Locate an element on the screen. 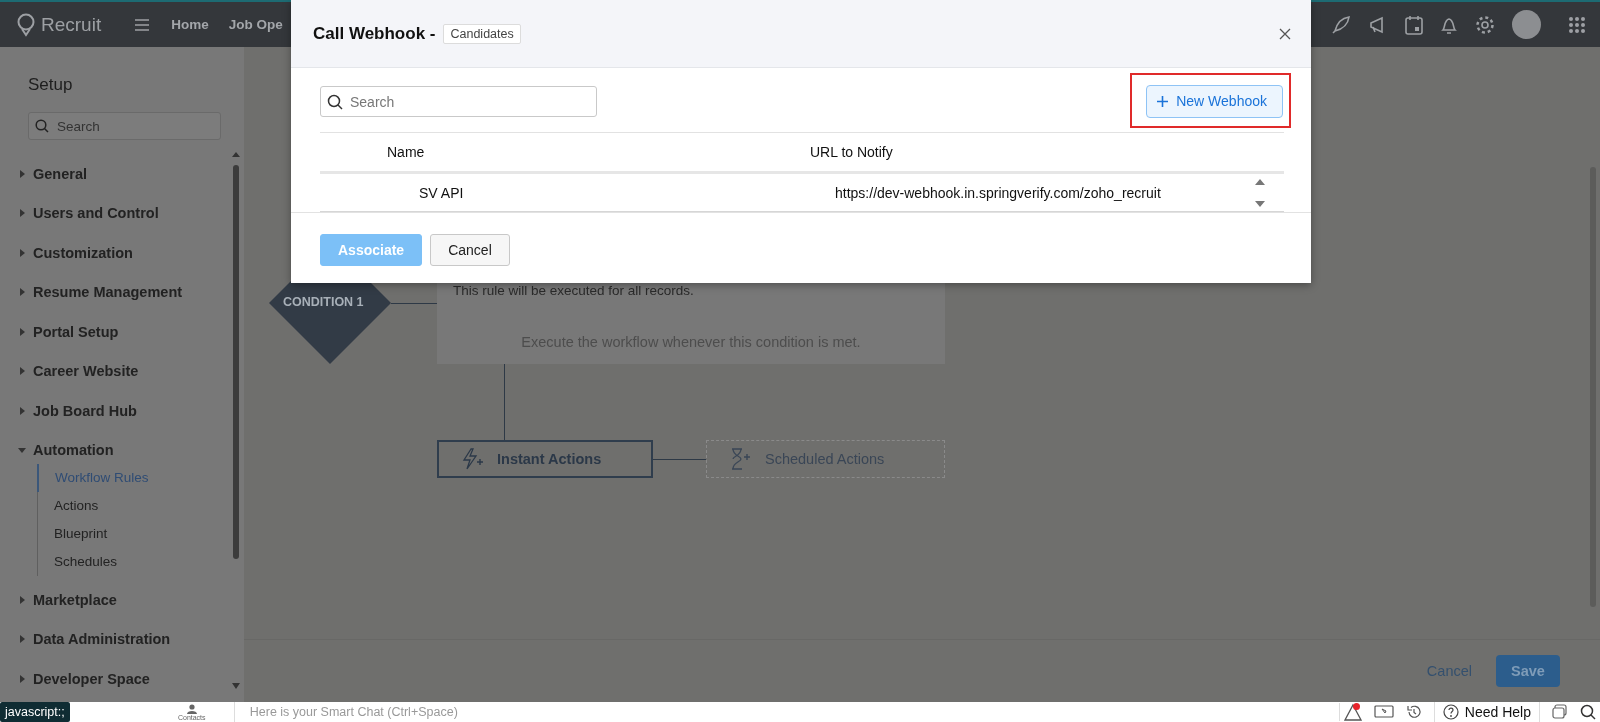  instant-actions-node: Instant Actions is located at coordinates (545, 459).